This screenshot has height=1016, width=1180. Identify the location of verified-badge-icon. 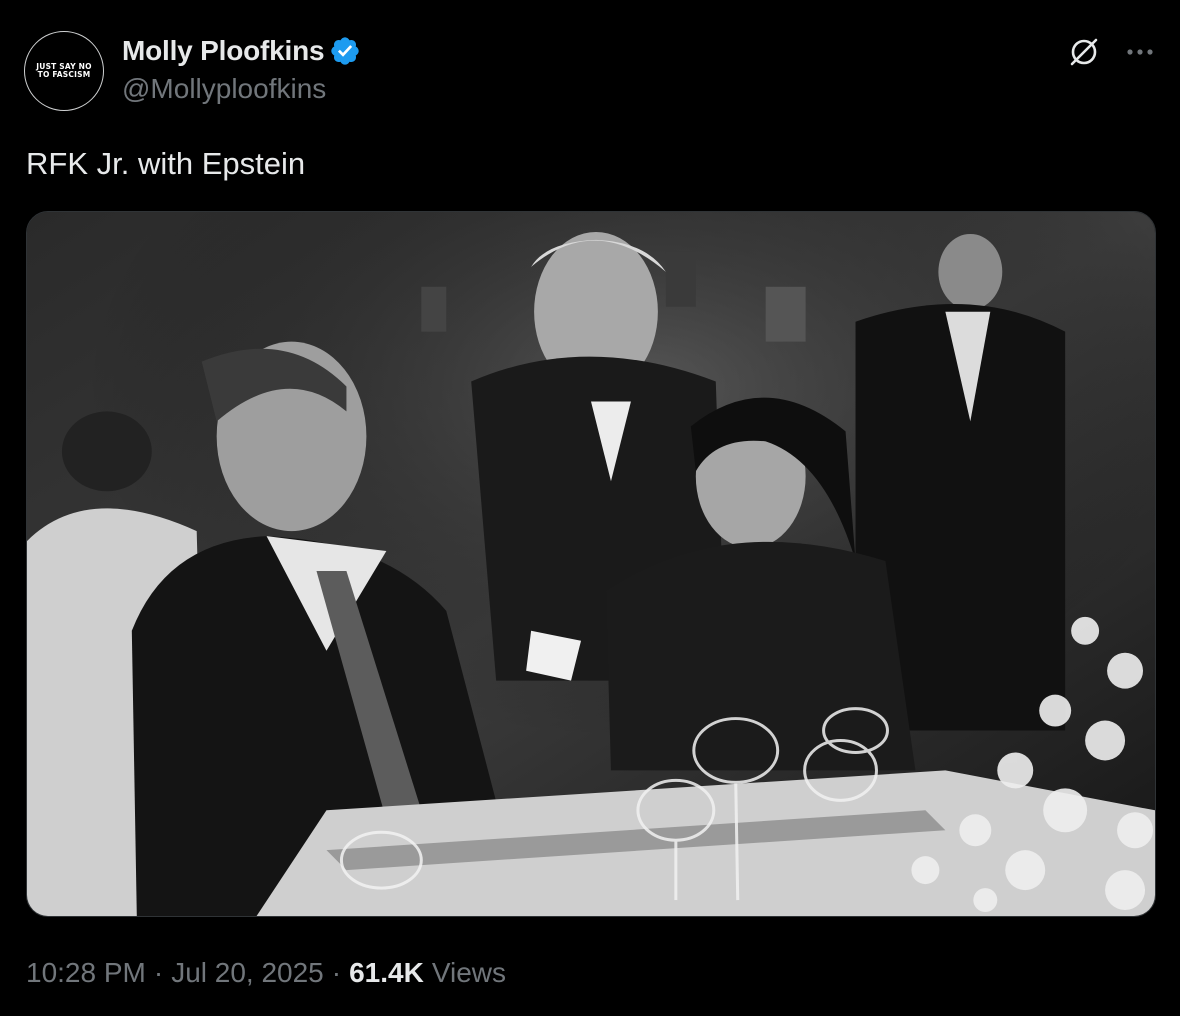
(345, 51).